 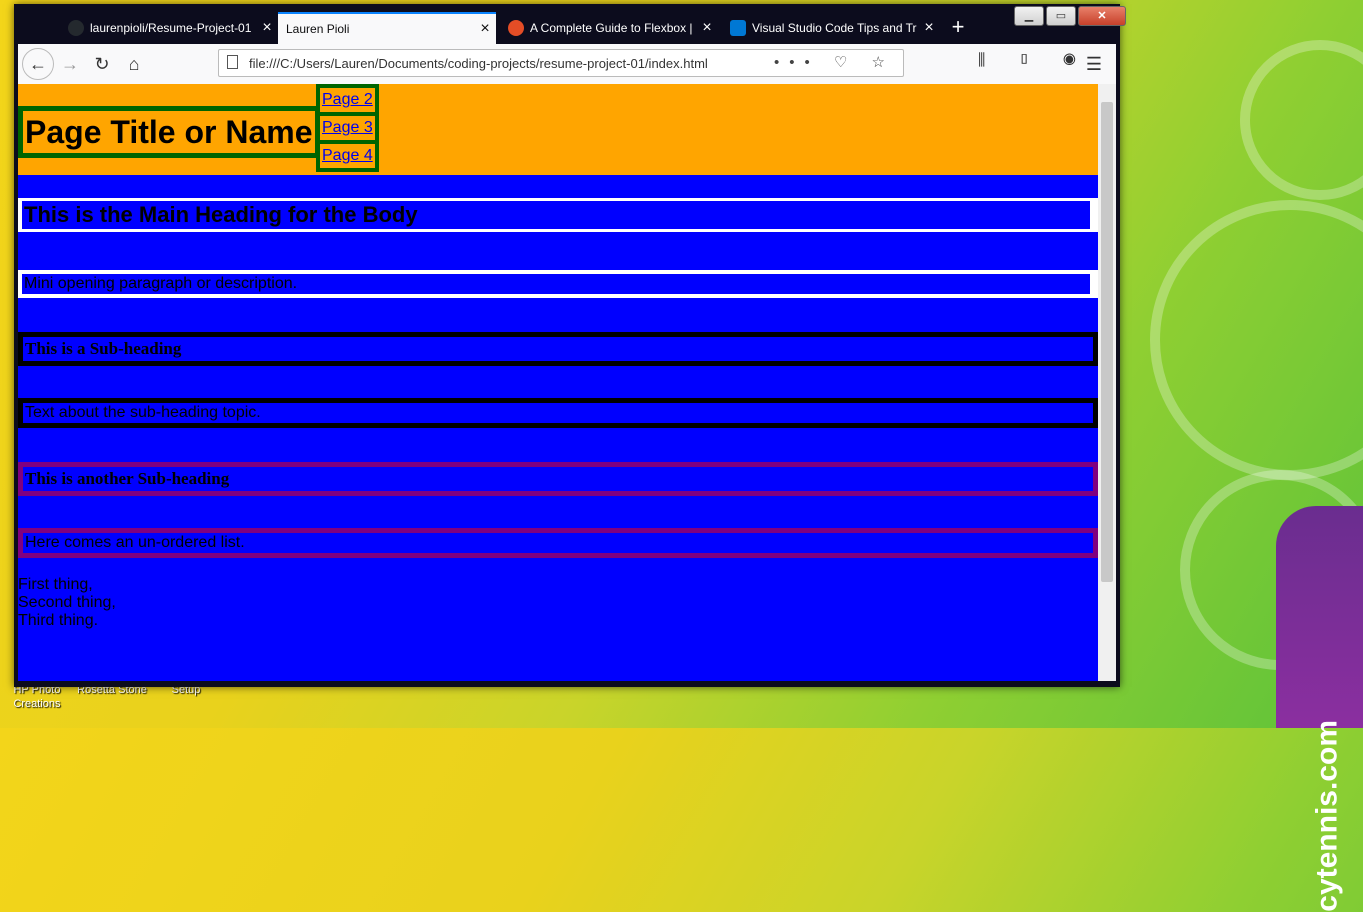 What do you see at coordinates (169, 132) in the screenshot?
I see `page-title: Page Title or Name` at bounding box center [169, 132].